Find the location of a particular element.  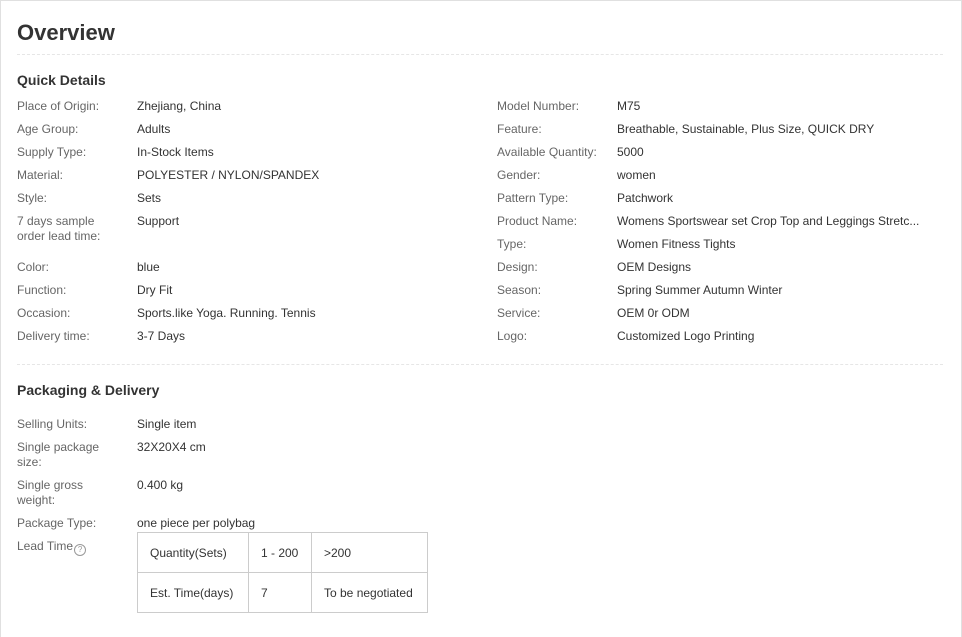

quick-details-title: Quick Details is located at coordinates (61, 80).